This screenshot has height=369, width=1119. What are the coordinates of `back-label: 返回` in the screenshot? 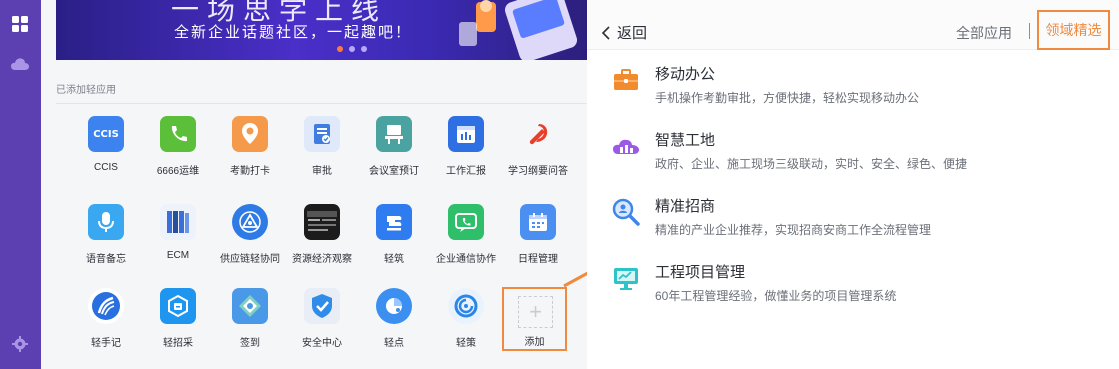 It's located at (632, 33).